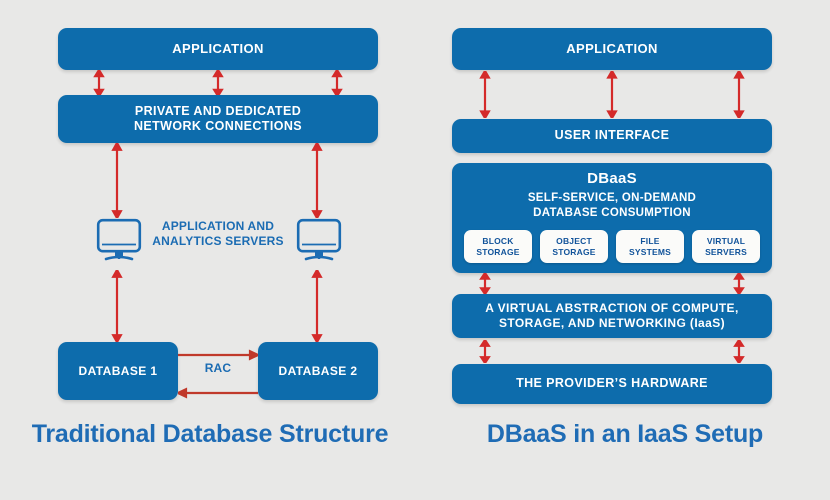  What do you see at coordinates (218, 368) in the screenshot?
I see `label-rac: RAC` at bounding box center [218, 368].